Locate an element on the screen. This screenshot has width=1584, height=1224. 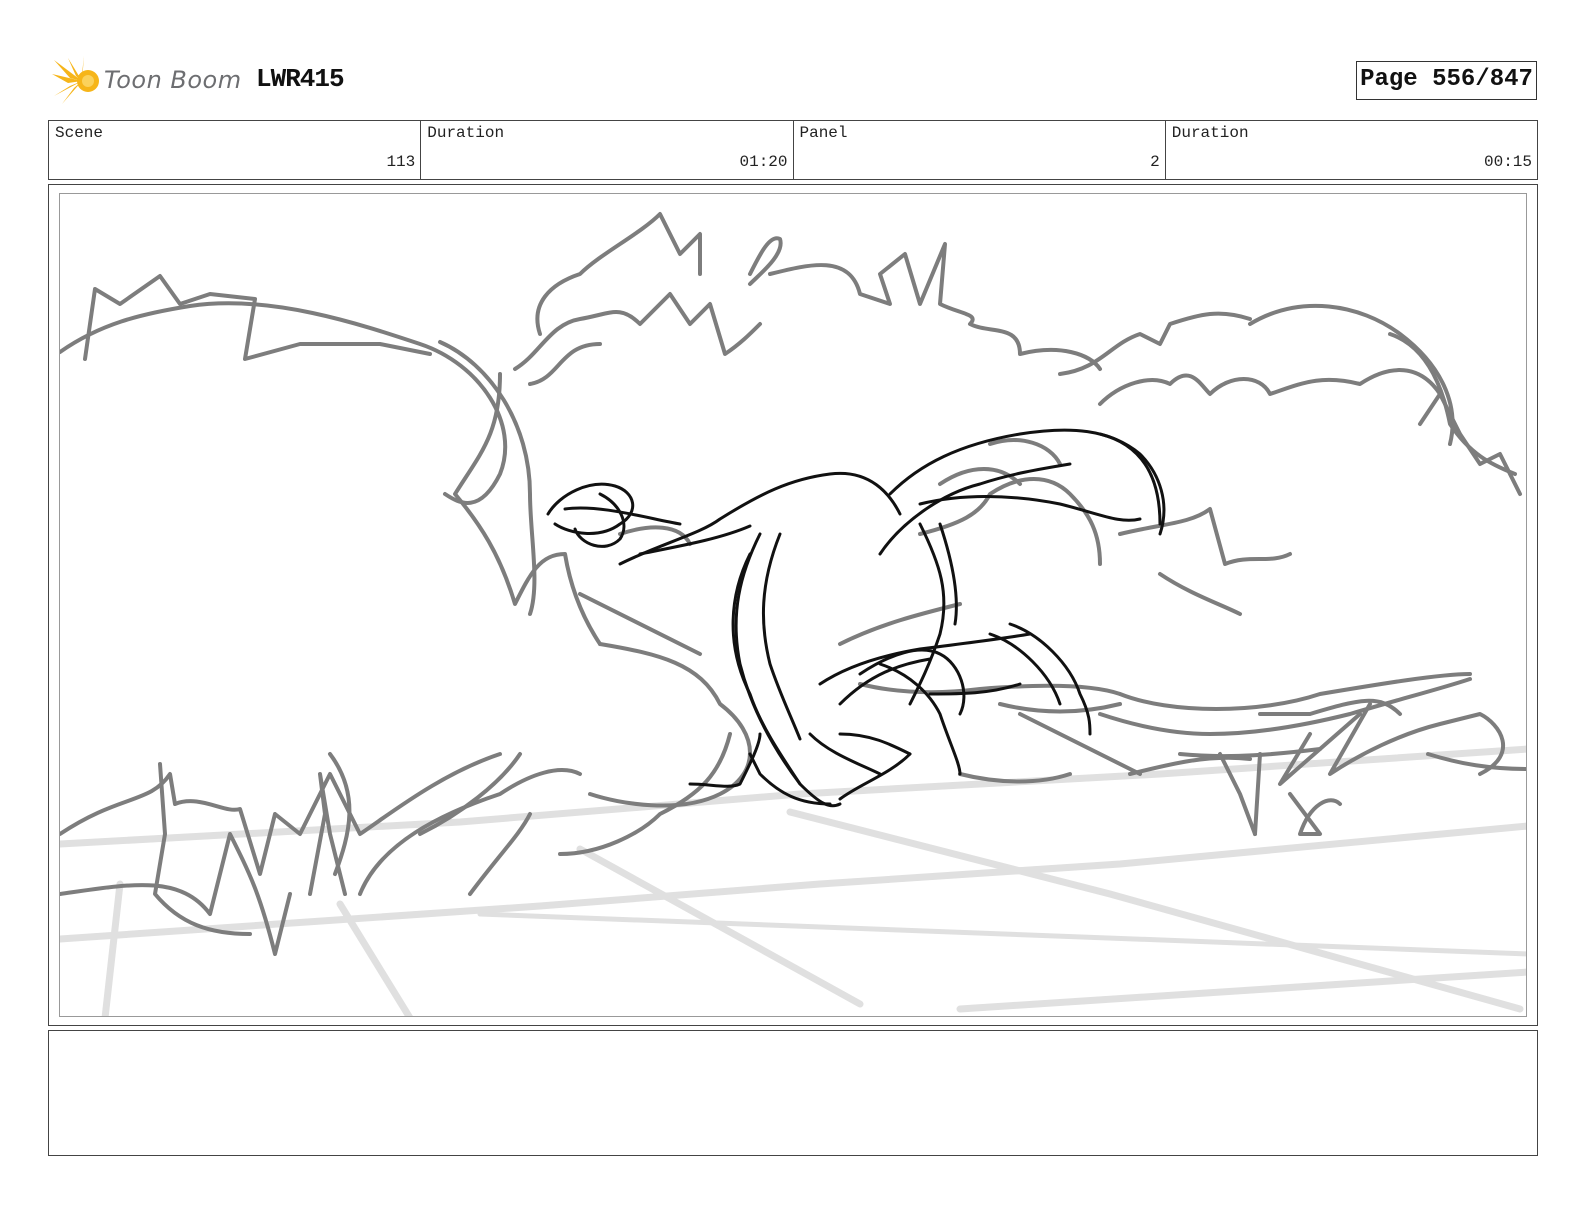
character-sketch is located at coordinates (856, 618).